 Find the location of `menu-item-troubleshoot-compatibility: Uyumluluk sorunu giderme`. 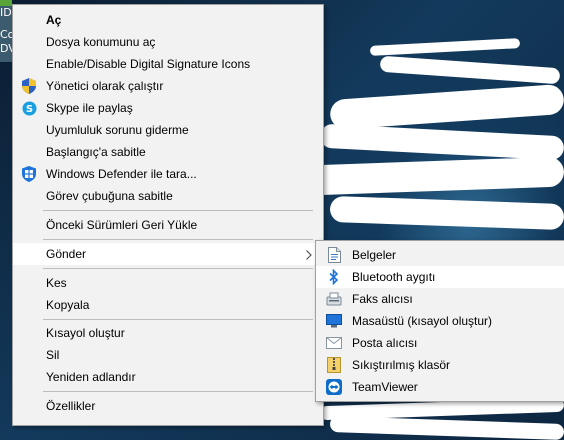

menu-item-troubleshoot-compatibility: Uyumluluk sorunu giderme is located at coordinates (168, 130).